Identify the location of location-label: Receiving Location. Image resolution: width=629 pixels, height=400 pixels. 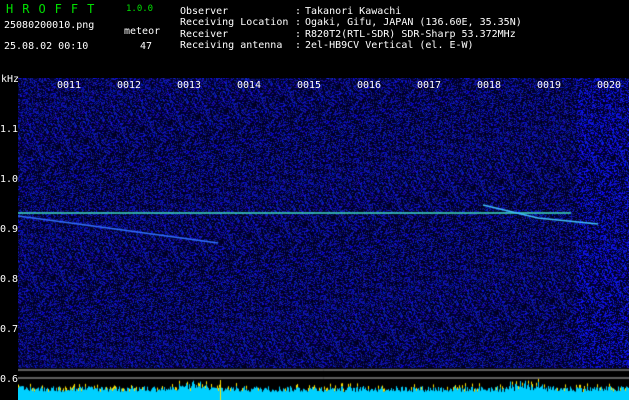
(234, 22).